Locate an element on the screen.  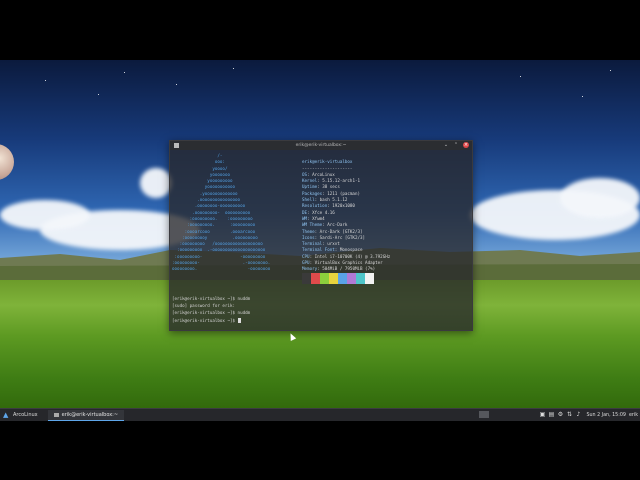
color-palette is located at coordinates (338, 278).